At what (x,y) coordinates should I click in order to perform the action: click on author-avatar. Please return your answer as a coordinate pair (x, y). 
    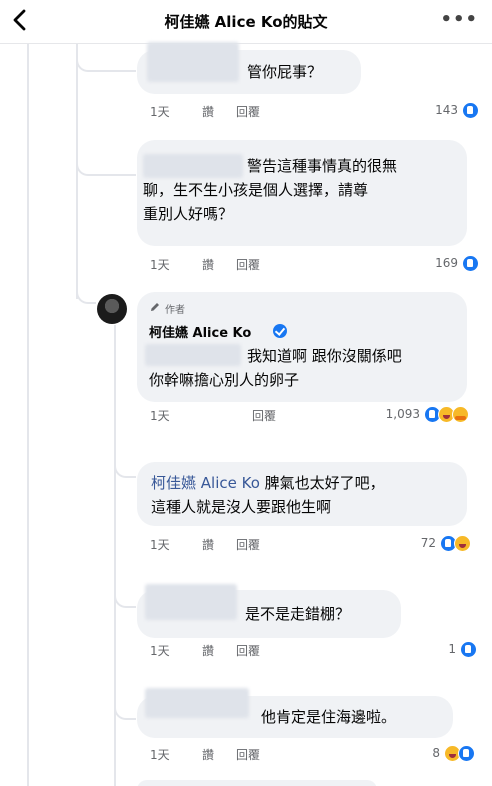
    Looking at the image, I should click on (112, 309).